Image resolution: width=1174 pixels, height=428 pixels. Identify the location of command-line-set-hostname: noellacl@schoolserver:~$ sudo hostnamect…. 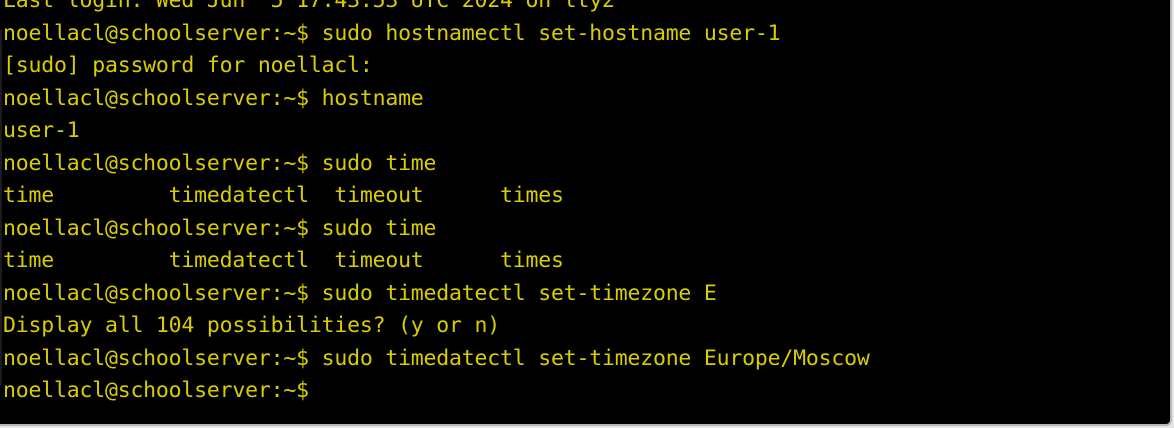
(392, 33).